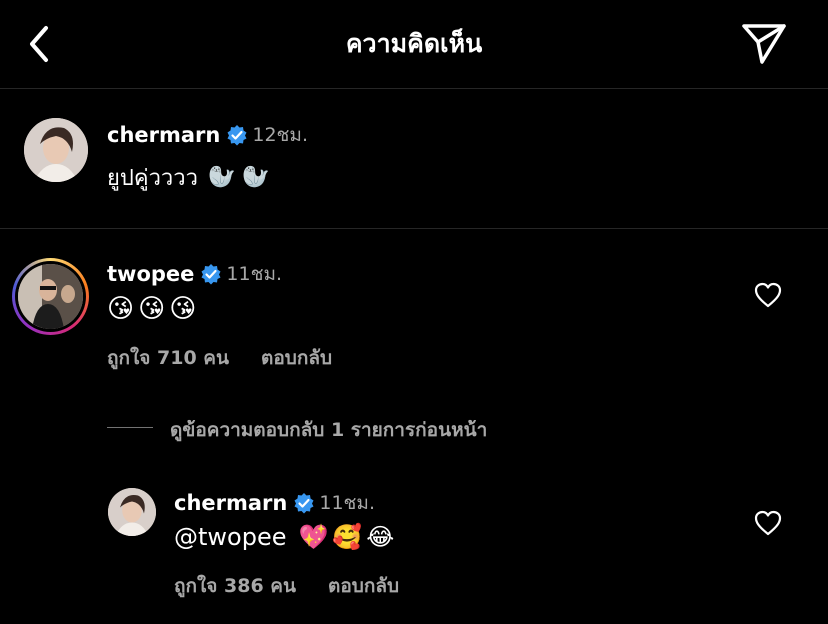 This screenshot has height=624, width=828. I want to click on reply-header: chermarn 11ชม., so click(274, 503).